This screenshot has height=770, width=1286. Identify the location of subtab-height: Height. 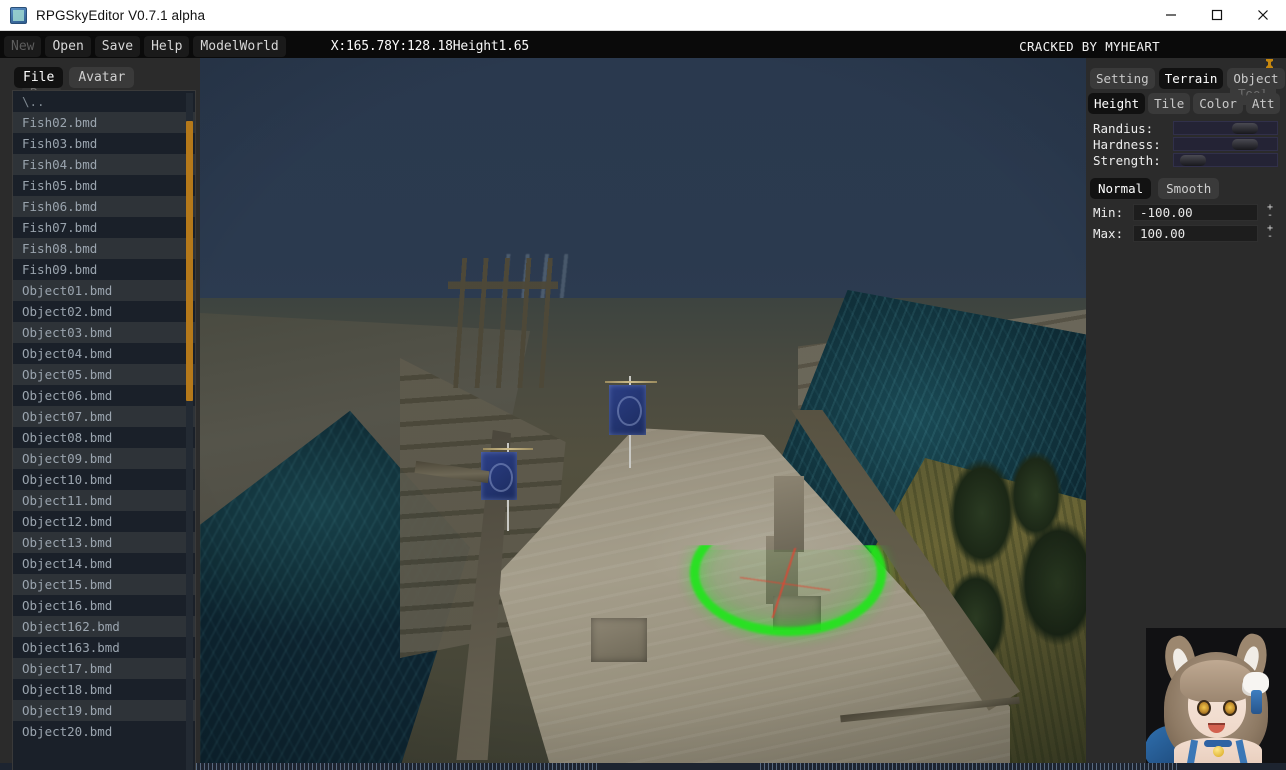
(1117, 103).